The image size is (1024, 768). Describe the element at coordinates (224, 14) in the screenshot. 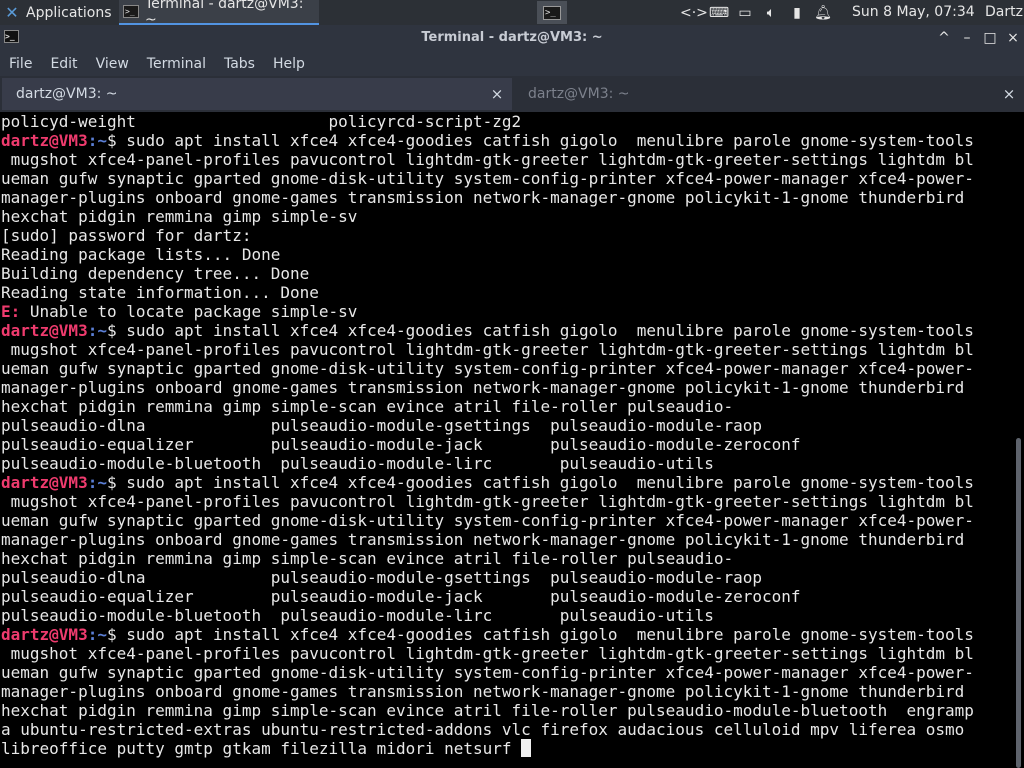

I see `taskbar-terminal-label: Terminal - dartz@VM3: ~` at that location.